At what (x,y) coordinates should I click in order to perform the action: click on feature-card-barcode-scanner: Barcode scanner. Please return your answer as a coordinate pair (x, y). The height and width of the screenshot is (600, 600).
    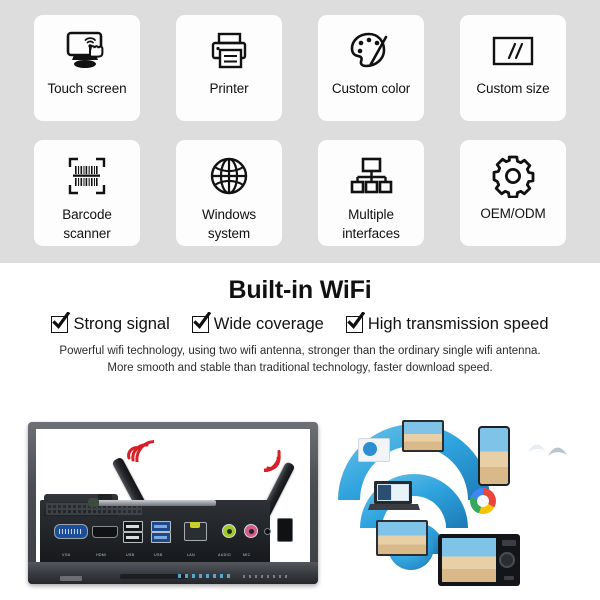
    Looking at the image, I should click on (87, 193).